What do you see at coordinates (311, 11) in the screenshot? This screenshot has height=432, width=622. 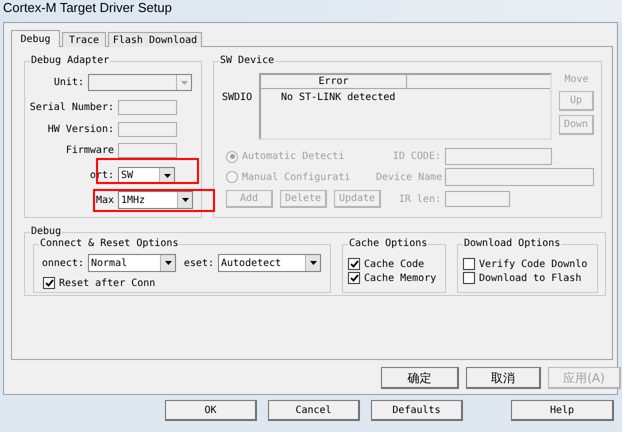 I see `window-title: Cortex-M Target Driver Setup` at bounding box center [311, 11].